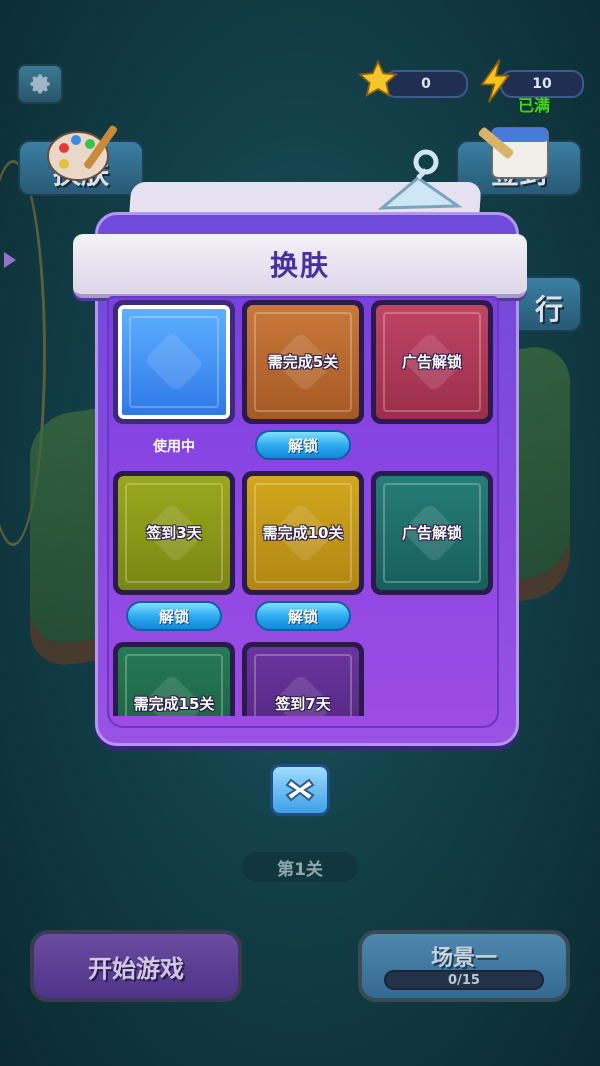  What do you see at coordinates (495, 81) in the screenshot?
I see `lightning-icon` at bounding box center [495, 81].